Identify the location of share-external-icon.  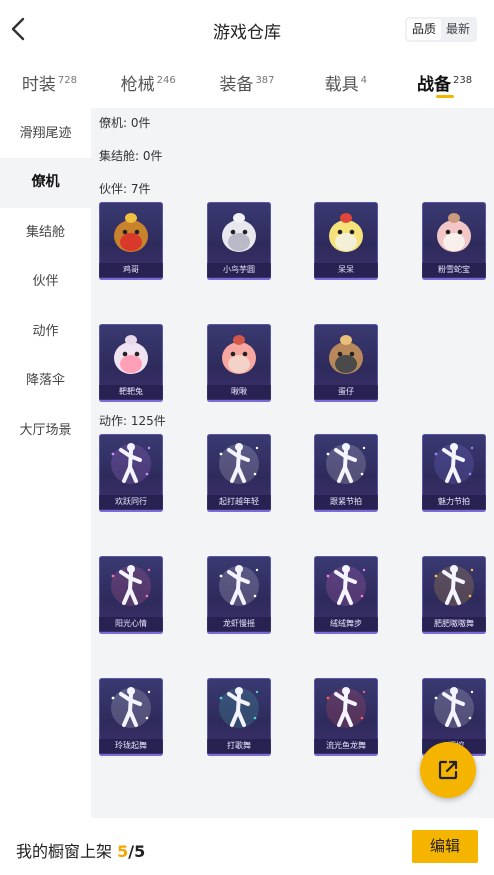
(448, 770).